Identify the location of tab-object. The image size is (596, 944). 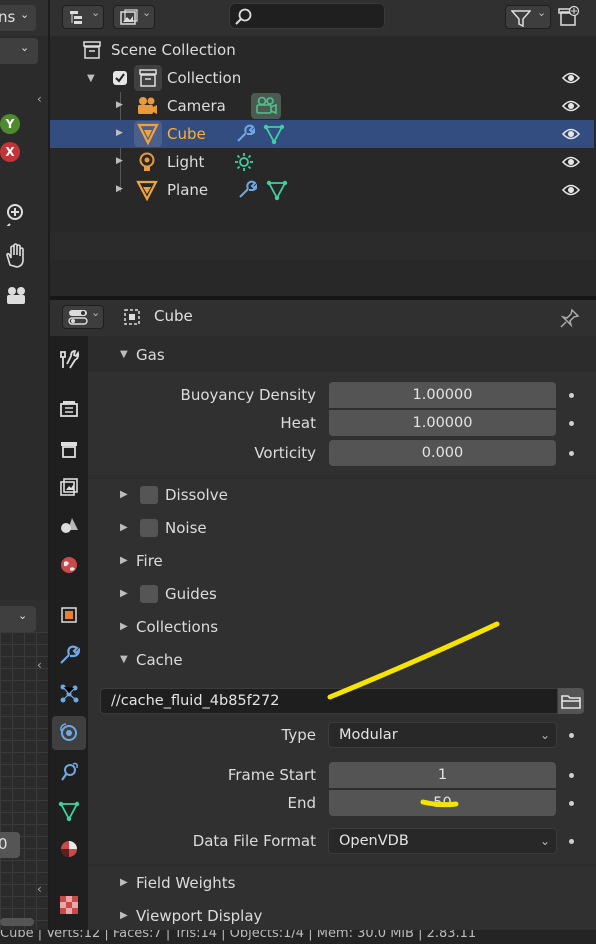
(69, 615).